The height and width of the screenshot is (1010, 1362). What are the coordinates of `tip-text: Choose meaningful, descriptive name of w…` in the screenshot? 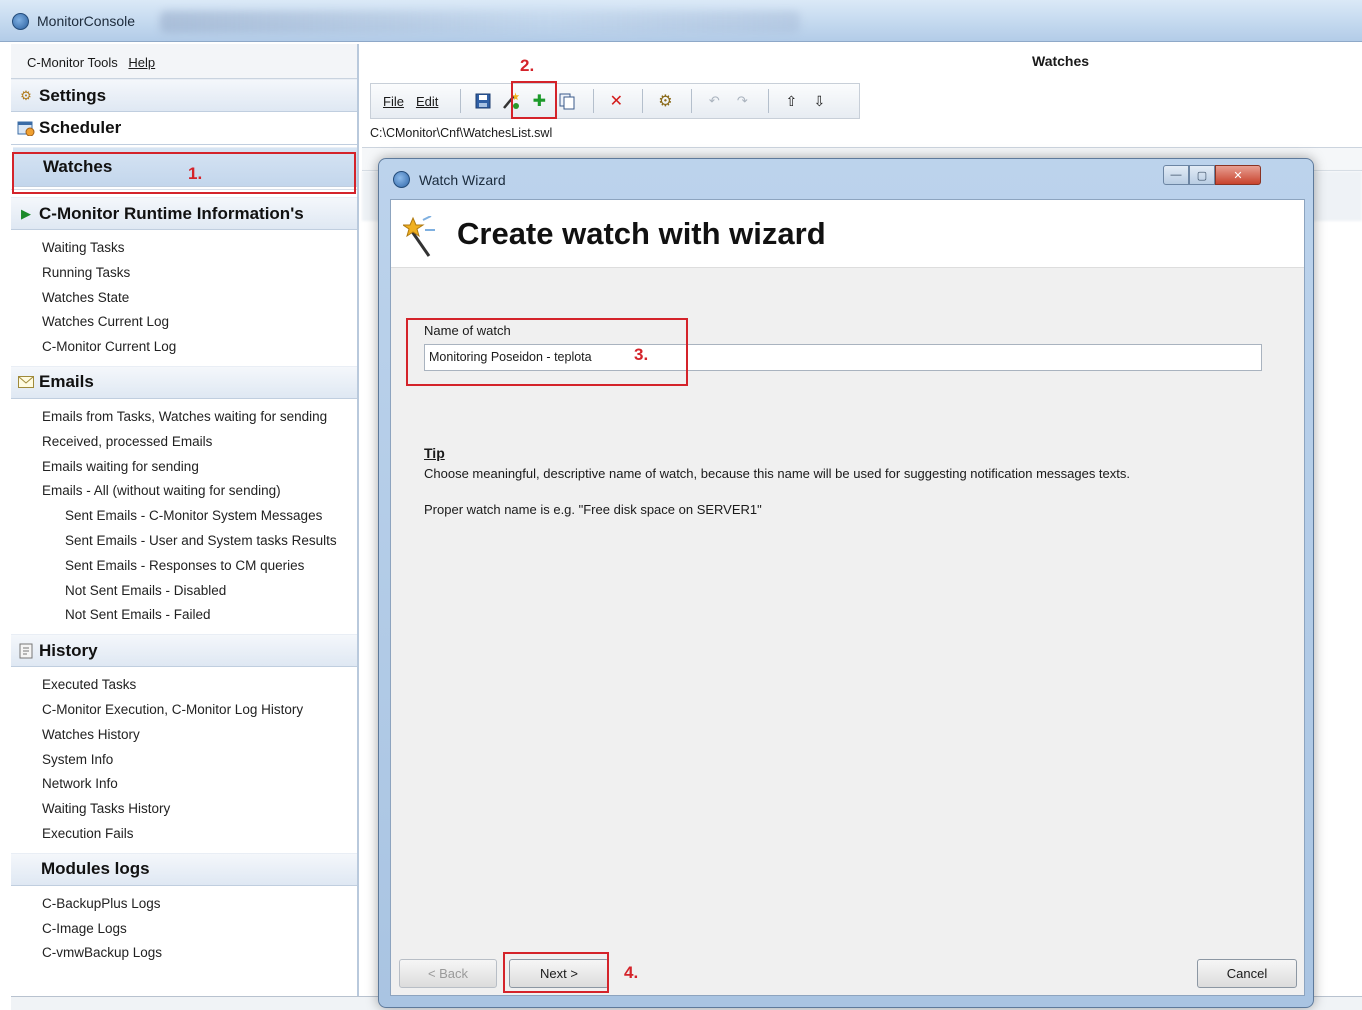 It's located at (777, 473).